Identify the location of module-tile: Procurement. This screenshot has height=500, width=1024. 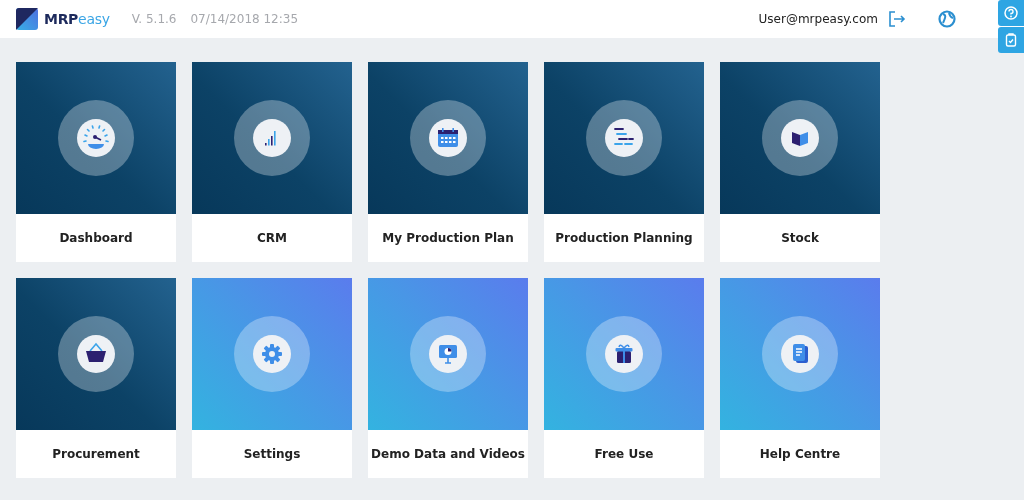
(96, 378).